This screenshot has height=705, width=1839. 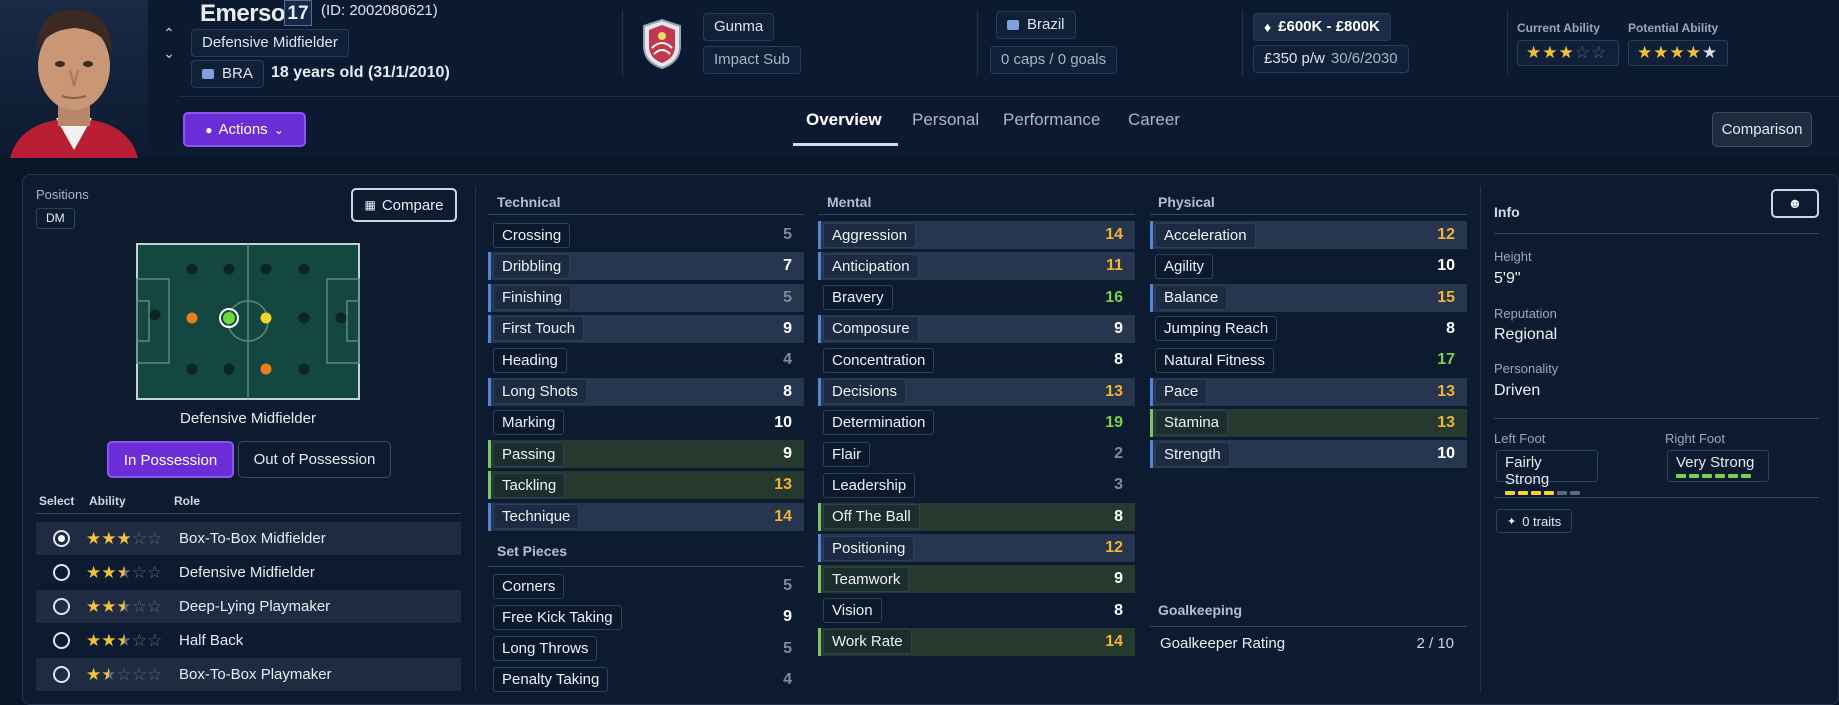 I want to click on sparkle-icon: ✦, so click(x=1512, y=521).